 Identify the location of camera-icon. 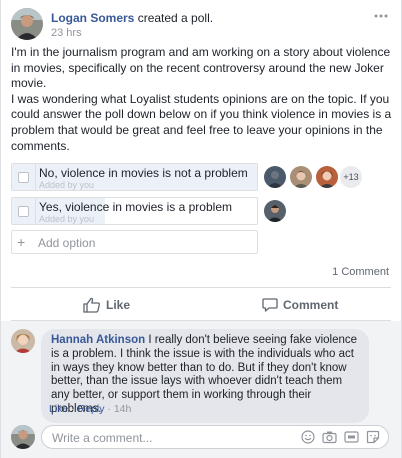
(329, 437).